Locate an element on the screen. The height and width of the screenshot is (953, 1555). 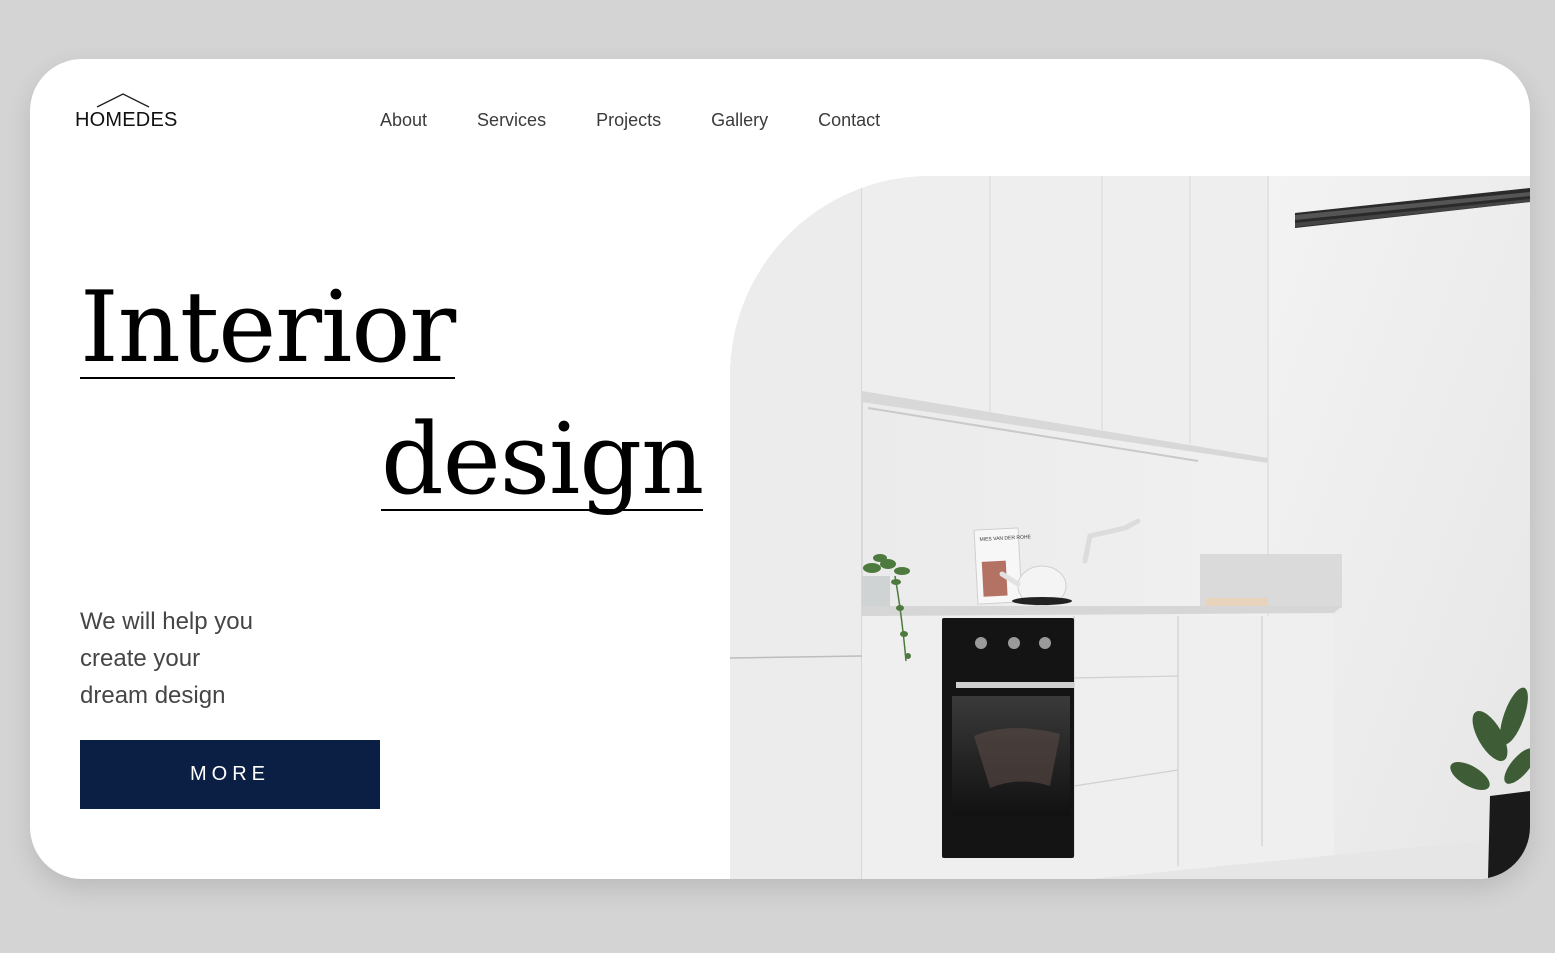
tagline-line: create your is located at coordinates (140, 658).